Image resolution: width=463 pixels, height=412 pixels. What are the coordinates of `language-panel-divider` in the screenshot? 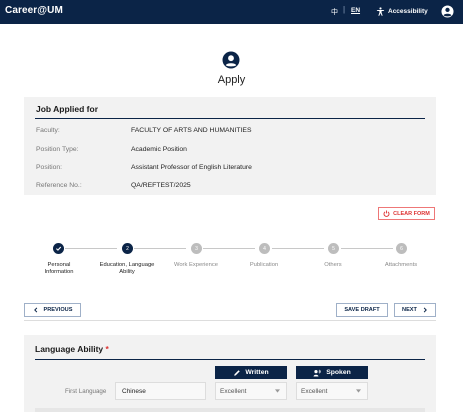 It's located at (230, 359).